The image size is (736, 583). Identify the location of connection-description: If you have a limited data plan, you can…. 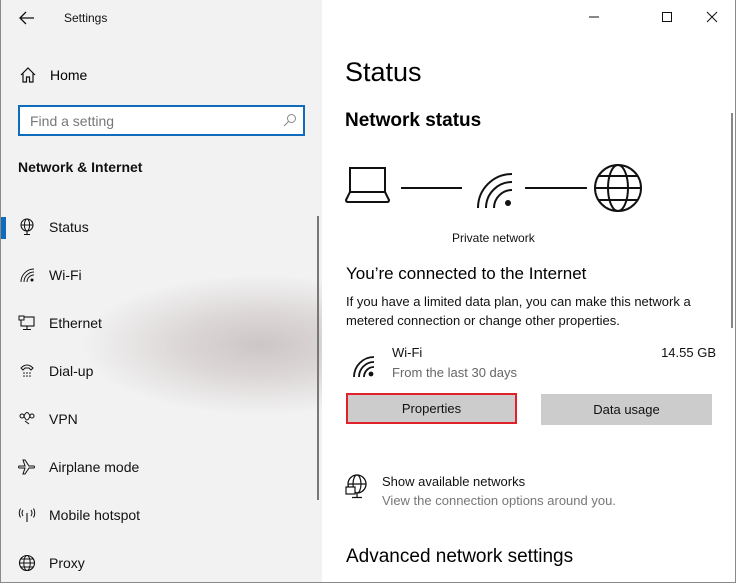
(531, 311).